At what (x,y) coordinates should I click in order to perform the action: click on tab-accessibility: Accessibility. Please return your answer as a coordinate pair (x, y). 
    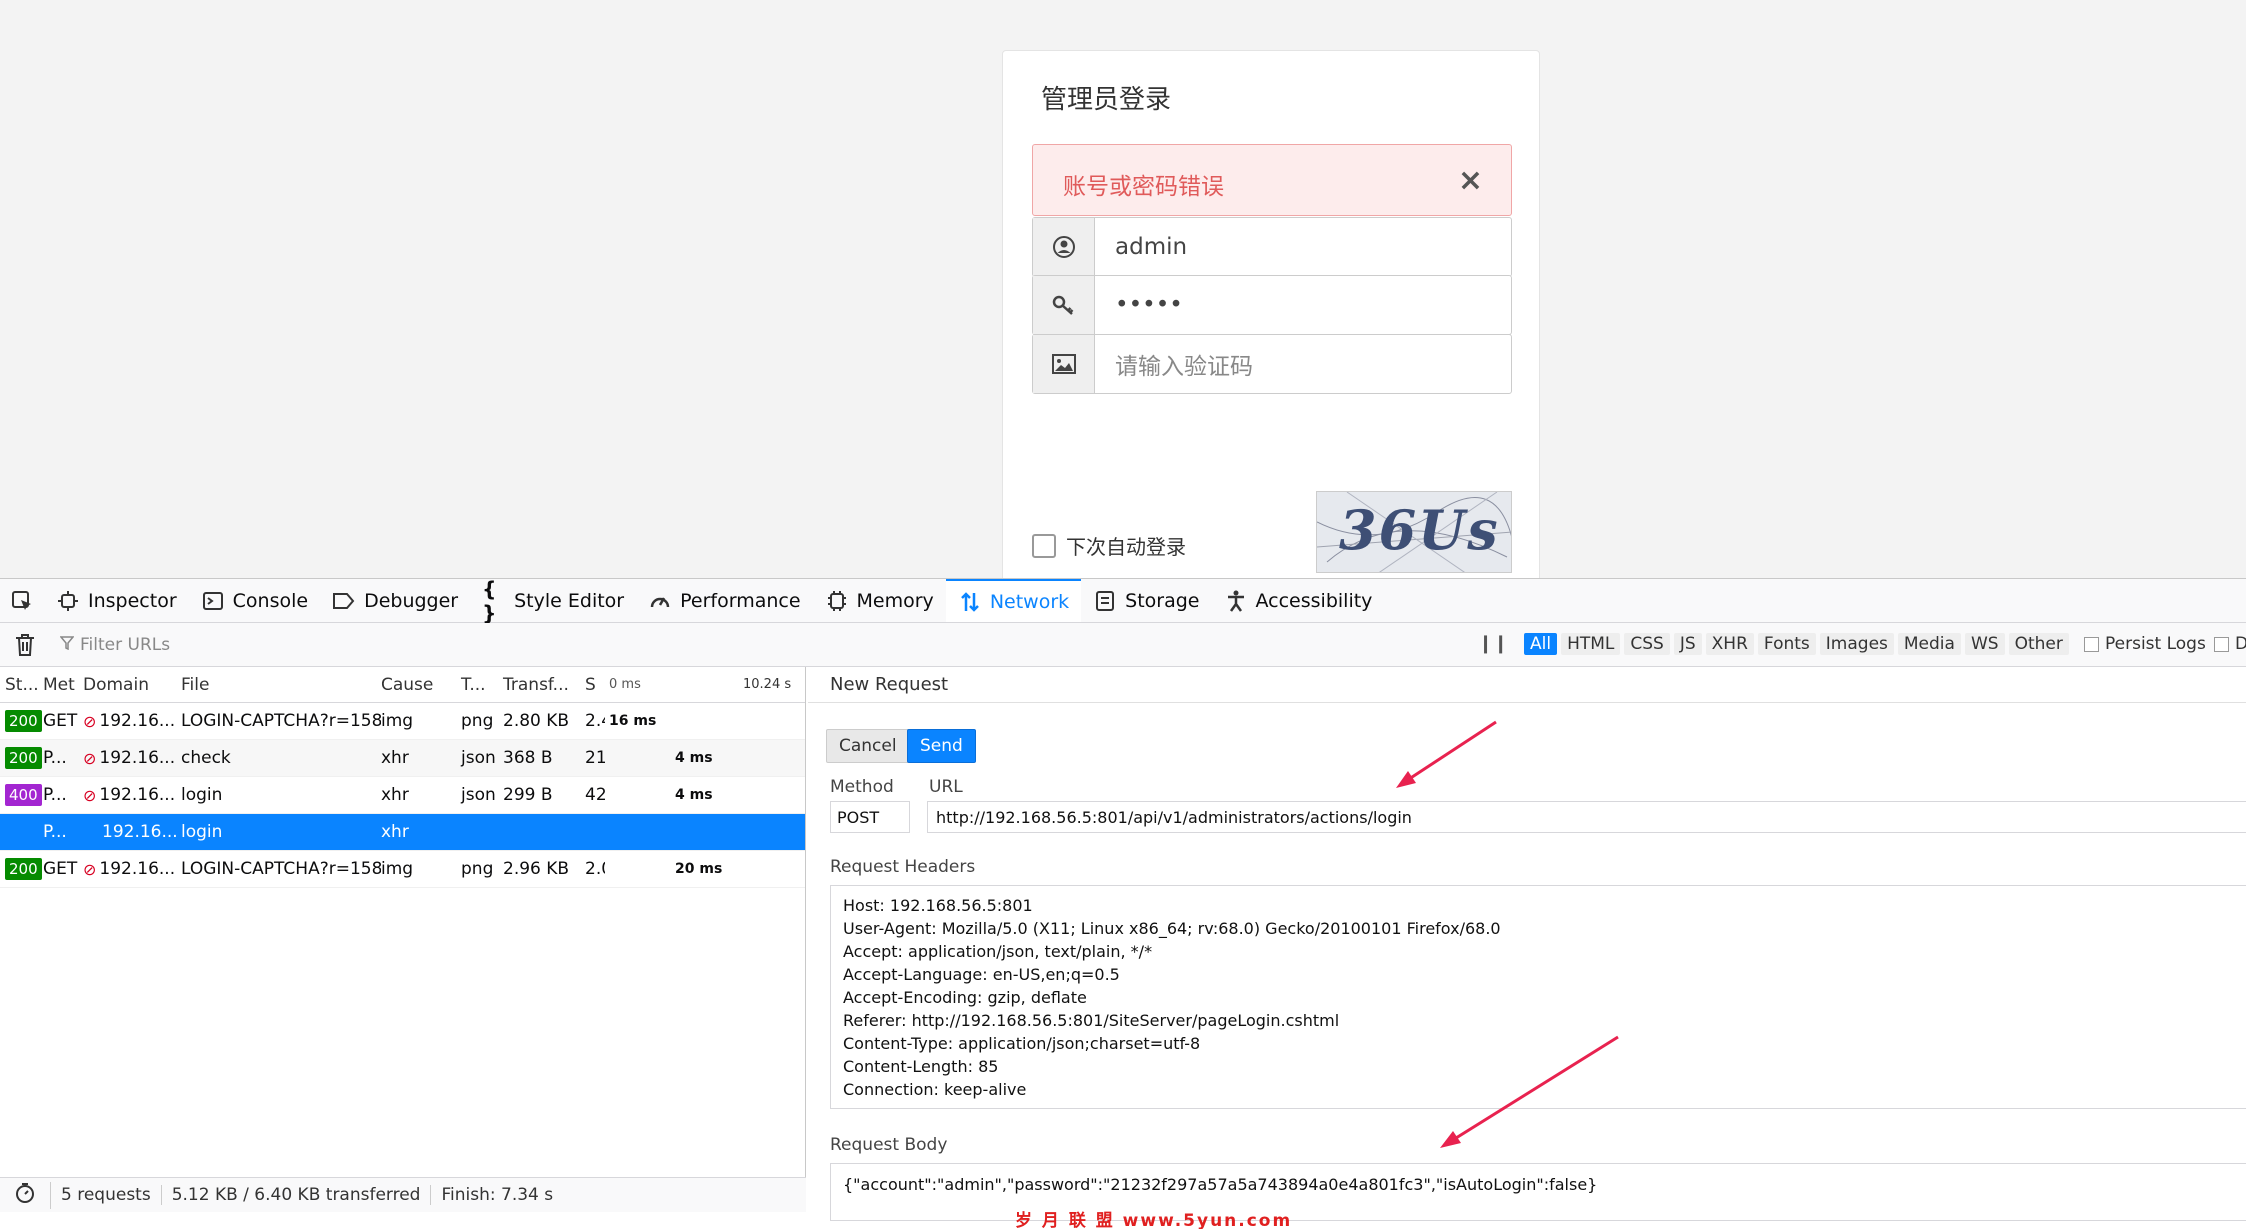
    Looking at the image, I should click on (1298, 600).